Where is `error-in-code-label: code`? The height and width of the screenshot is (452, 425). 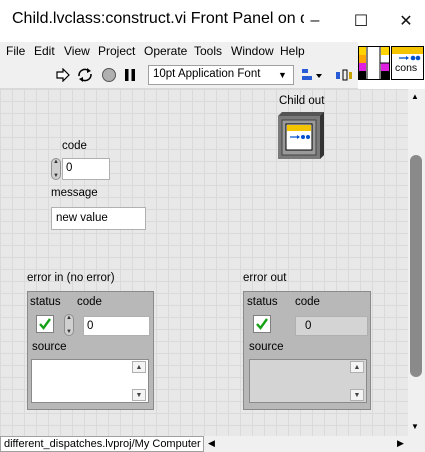 error-in-code-label: code is located at coordinates (89, 302).